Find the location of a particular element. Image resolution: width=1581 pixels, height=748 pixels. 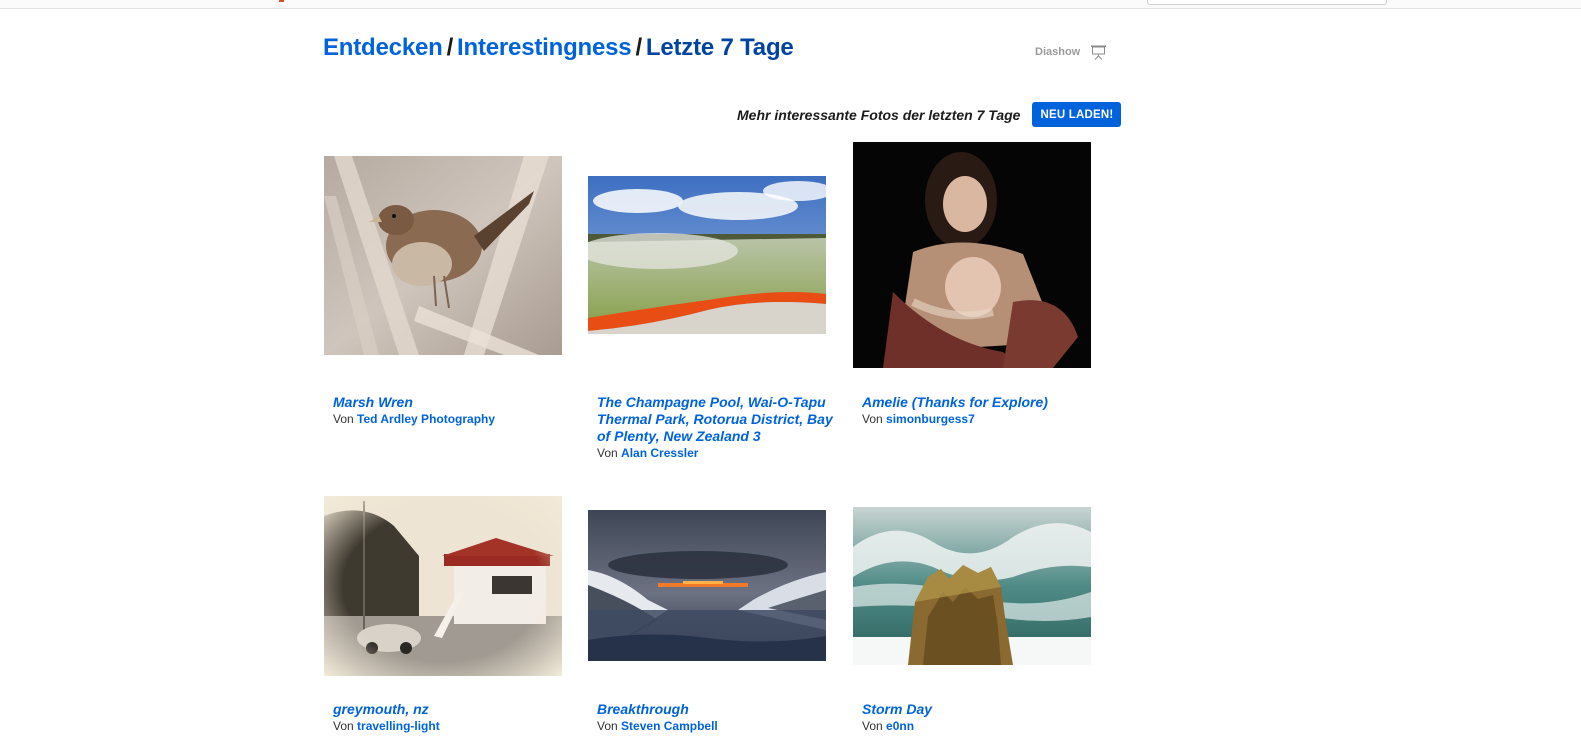

photo-author-link: Ted Ardley Photography is located at coordinates (426, 419).